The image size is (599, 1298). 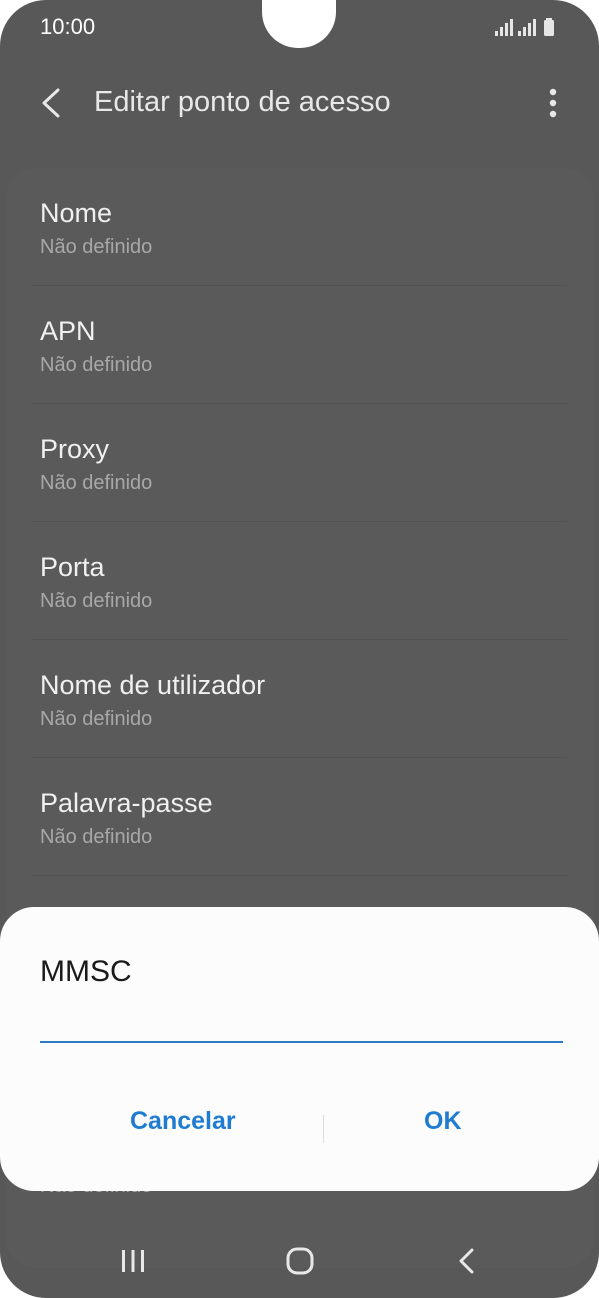 I want to click on setting-row-porta: Porta Não definido, so click(x=299, y=581).